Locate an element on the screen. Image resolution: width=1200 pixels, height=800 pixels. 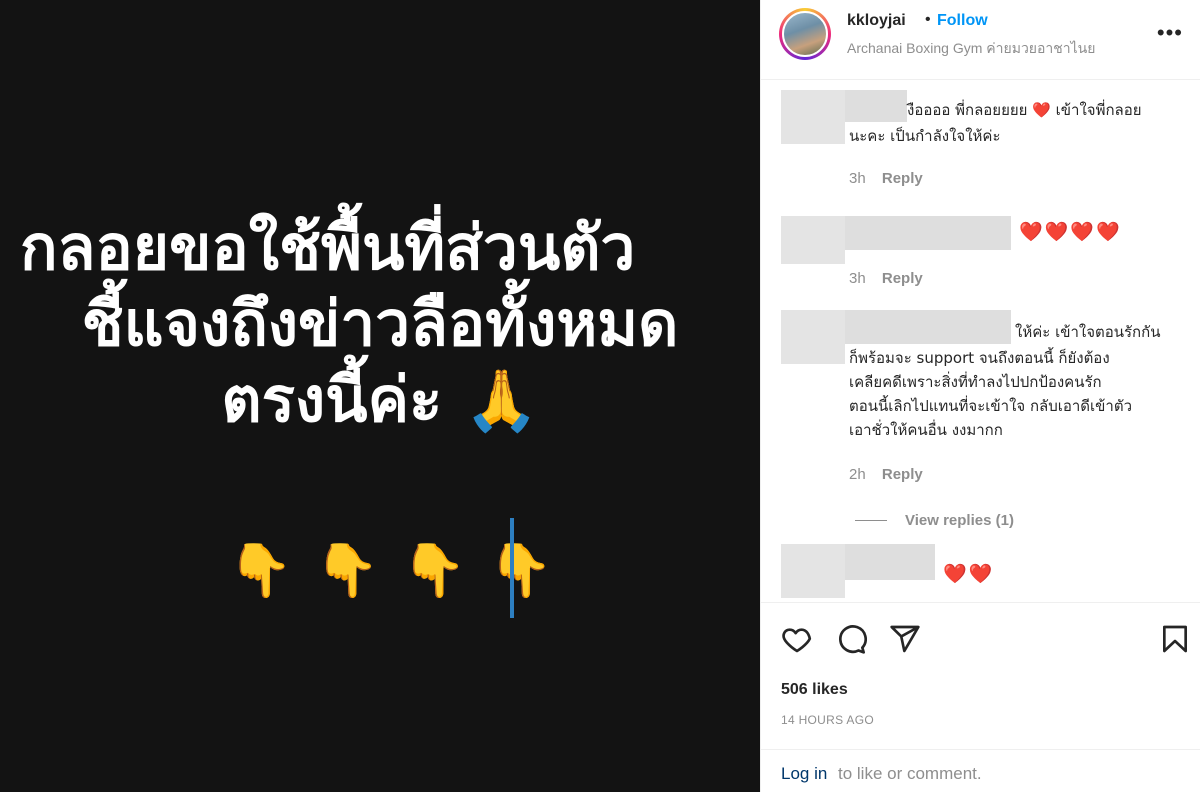
comment-text: เอาชั่วให้คนอื่น งงมากก is located at coordinates (926, 430).